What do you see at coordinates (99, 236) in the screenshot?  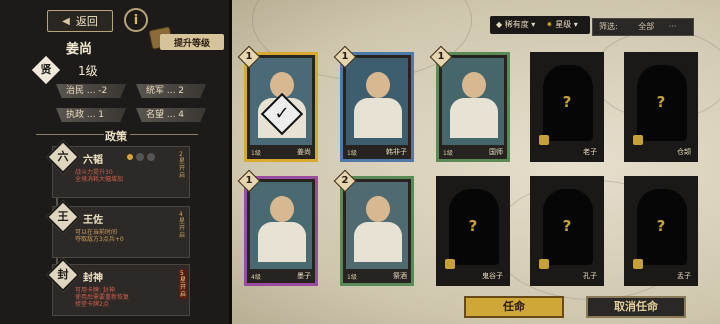 I see `policy-desc: 可以在当前时间 夺取敌方3点兵+0` at bounding box center [99, 236].